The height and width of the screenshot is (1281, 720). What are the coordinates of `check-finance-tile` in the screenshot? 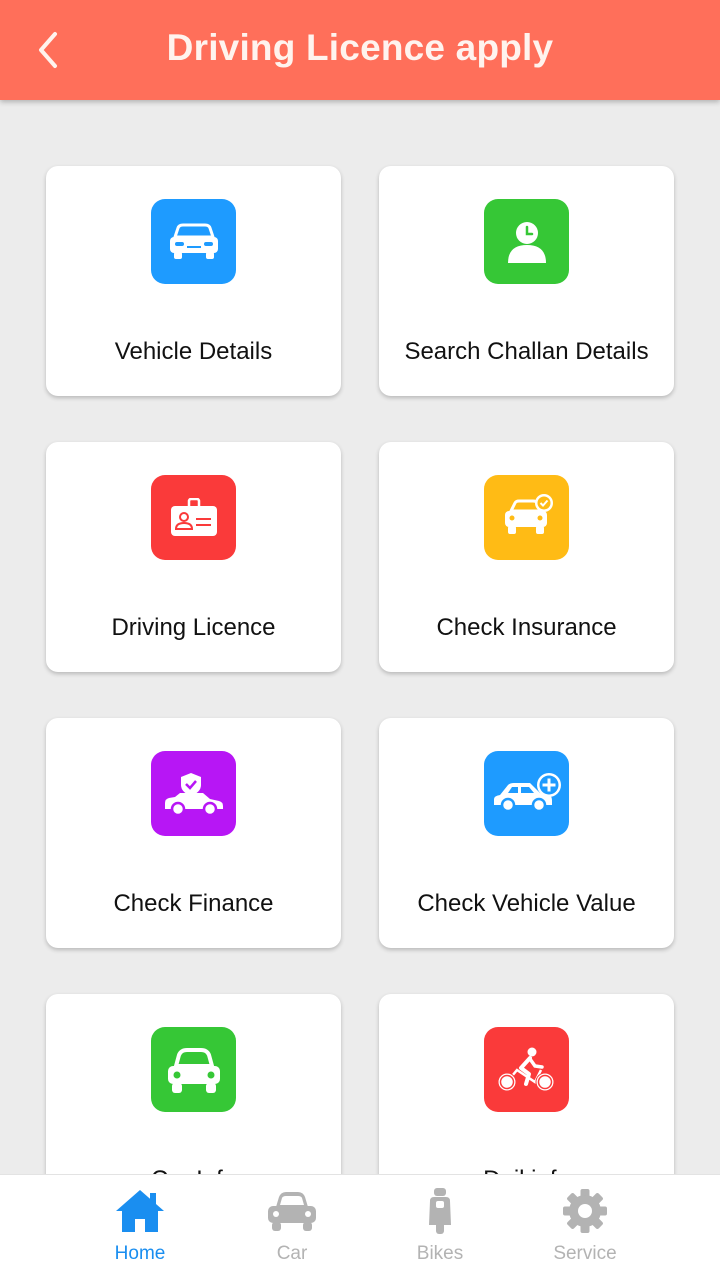 It's located at (193, 793).